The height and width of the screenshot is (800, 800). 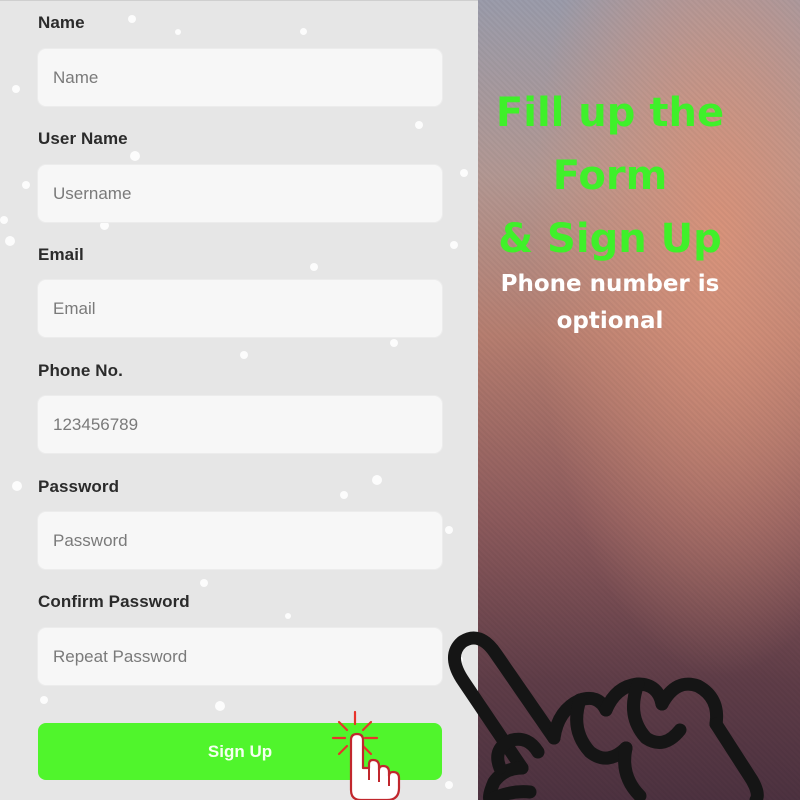 I want to click on confirm-password-input, so click(x=240, y=656).